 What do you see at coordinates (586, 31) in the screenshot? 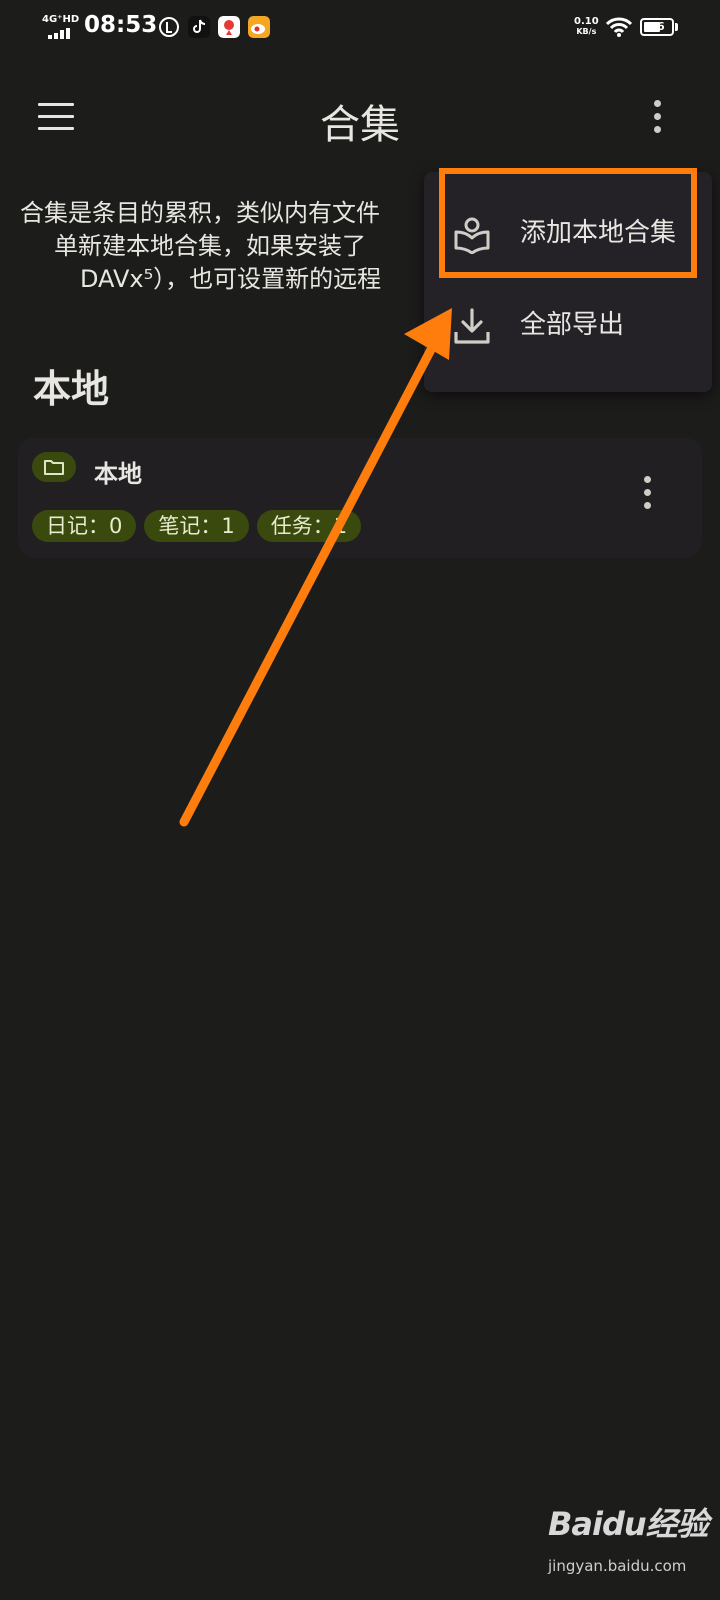
I see `speed-unit: KB/s` at bounding box center [586, 31].